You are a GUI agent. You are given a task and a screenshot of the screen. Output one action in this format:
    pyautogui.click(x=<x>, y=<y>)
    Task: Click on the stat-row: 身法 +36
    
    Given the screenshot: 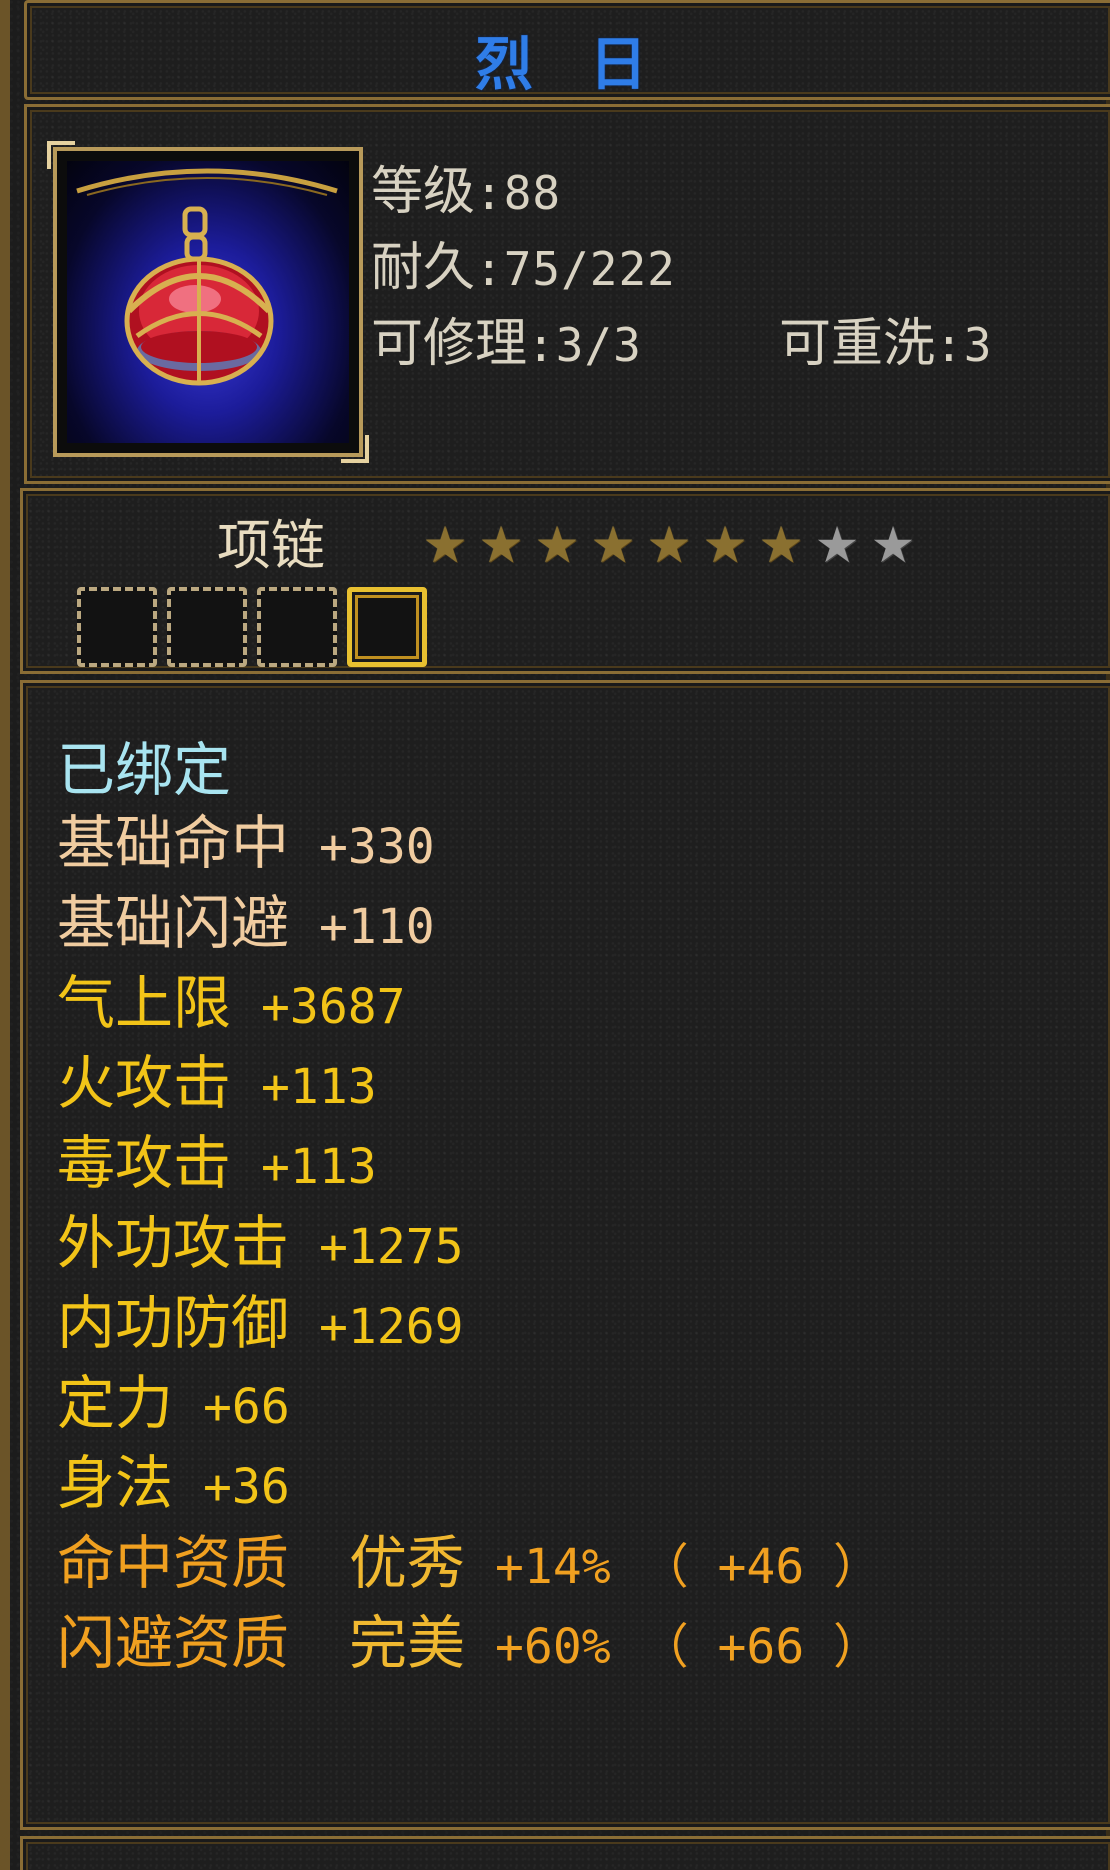 What is the action you would take?
    pyautogui.click(x=469, y=1483)
    